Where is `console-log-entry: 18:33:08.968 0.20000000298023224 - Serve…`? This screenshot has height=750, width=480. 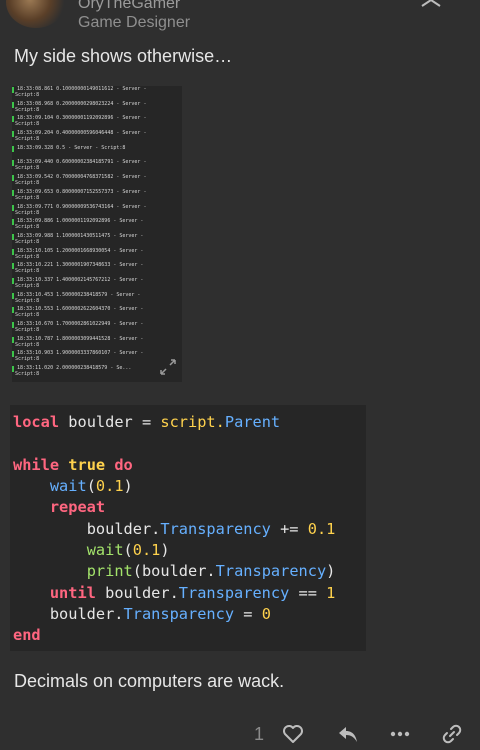
console-log-entry: 18:33:08.968 0.20000000298023224 - Serve… is located at coordinates (97, 108).